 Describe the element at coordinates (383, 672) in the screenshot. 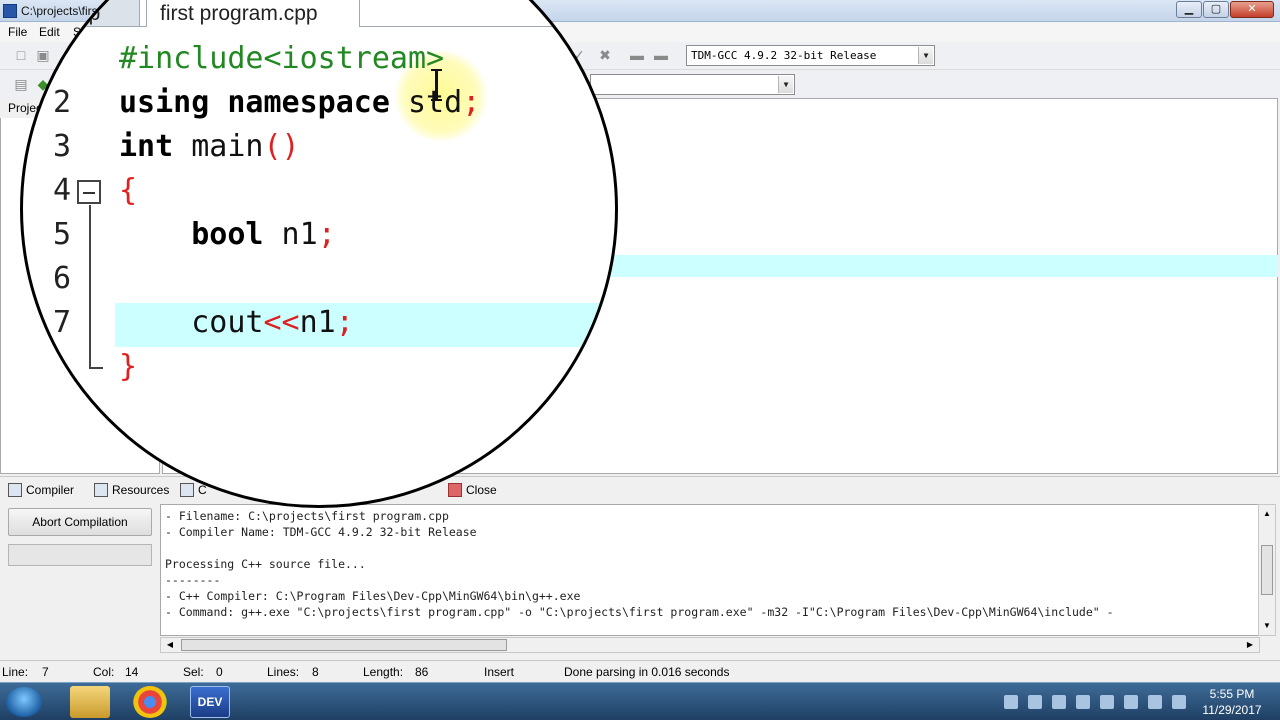

I see `status-length-label: Length:` at that location.